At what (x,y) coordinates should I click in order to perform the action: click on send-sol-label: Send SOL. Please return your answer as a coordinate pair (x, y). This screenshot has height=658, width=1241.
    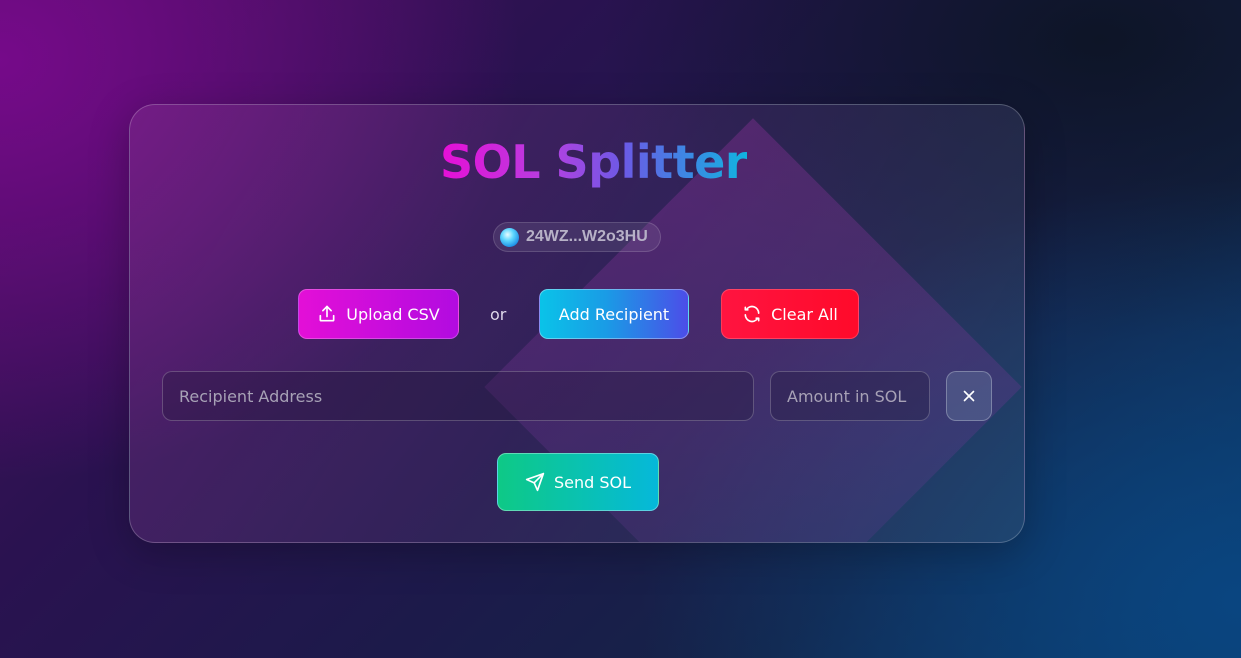
    Looking at the image, I should click on (592, 482).